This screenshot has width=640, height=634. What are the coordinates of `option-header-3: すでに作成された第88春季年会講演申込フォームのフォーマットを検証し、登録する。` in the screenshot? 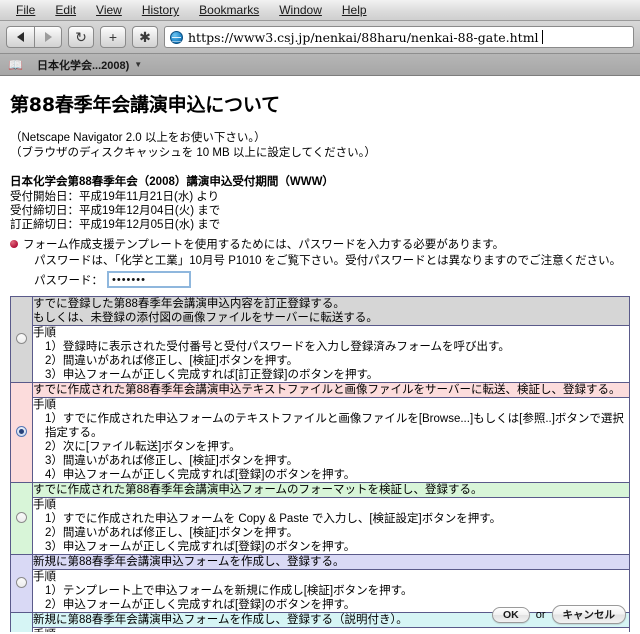 It's located at (331, 490).